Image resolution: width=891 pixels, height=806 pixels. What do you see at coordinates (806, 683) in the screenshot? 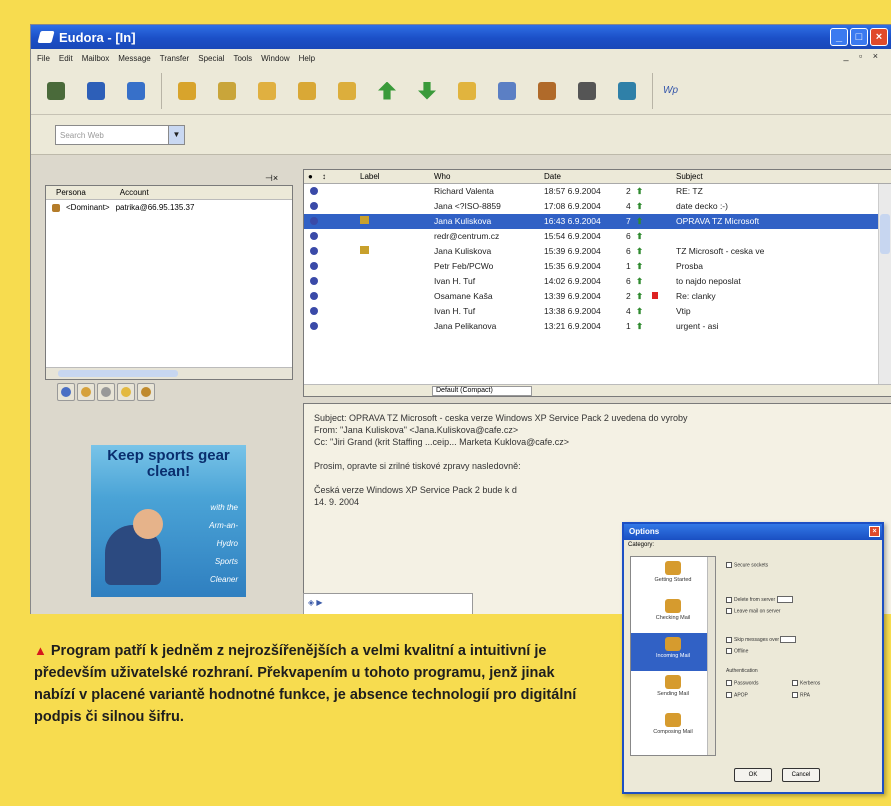
I see `option-radio: Kerberos` at bounding box center [806, 683].